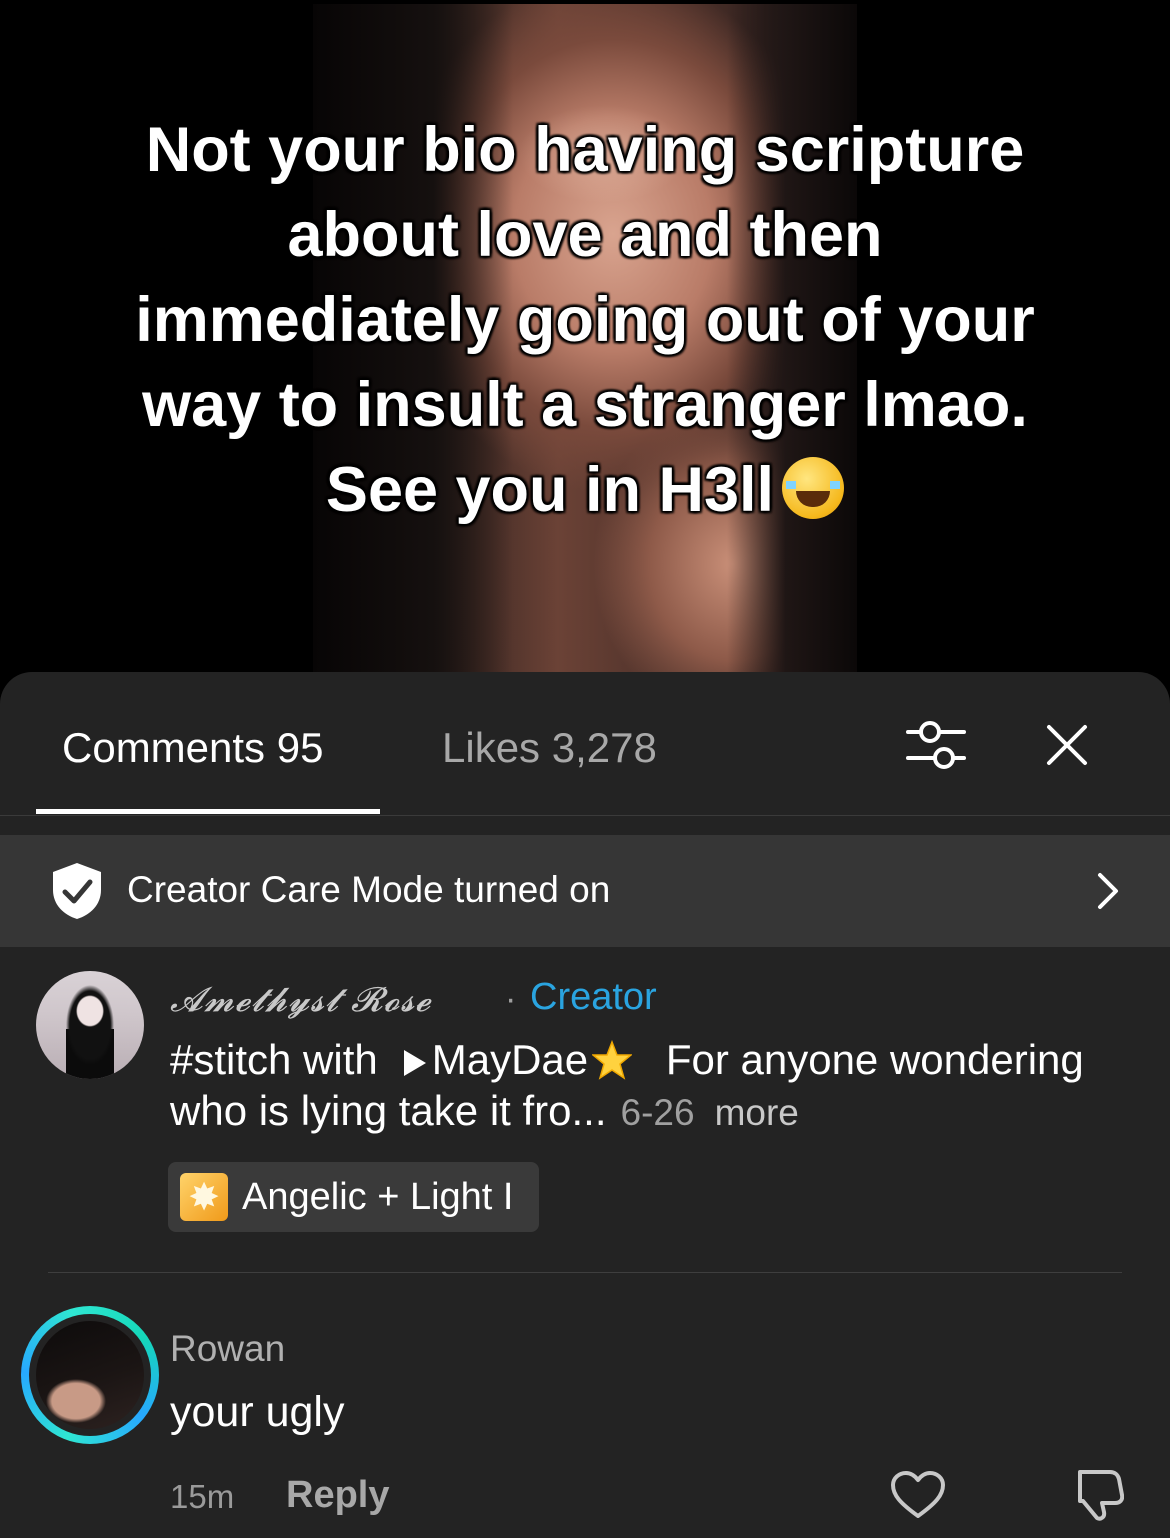 The image size is (1170, 1538). Describe the element at coordinates (585, 1272) in the screenshot. I see `comment-divider` at that location.